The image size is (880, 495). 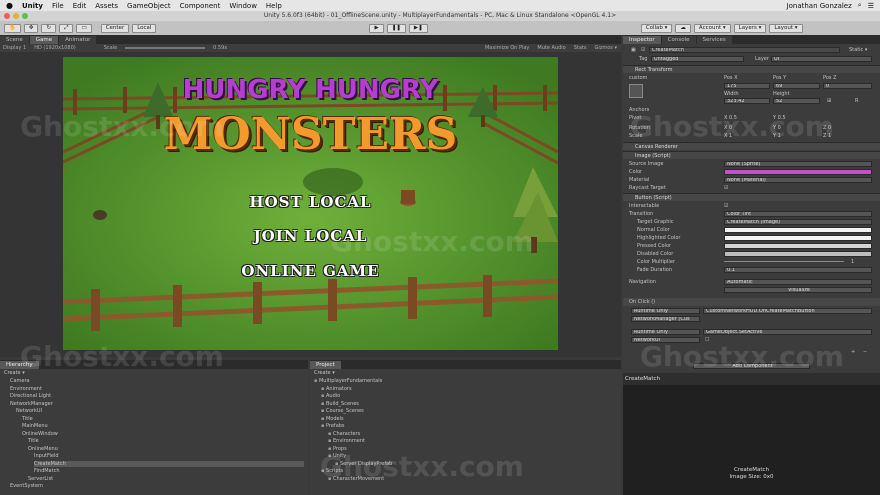 What do you see at coordinates (332, 419) in the screenshot?
I see `project-folder-item: ▪ Models` at bounding box center [332, 419].